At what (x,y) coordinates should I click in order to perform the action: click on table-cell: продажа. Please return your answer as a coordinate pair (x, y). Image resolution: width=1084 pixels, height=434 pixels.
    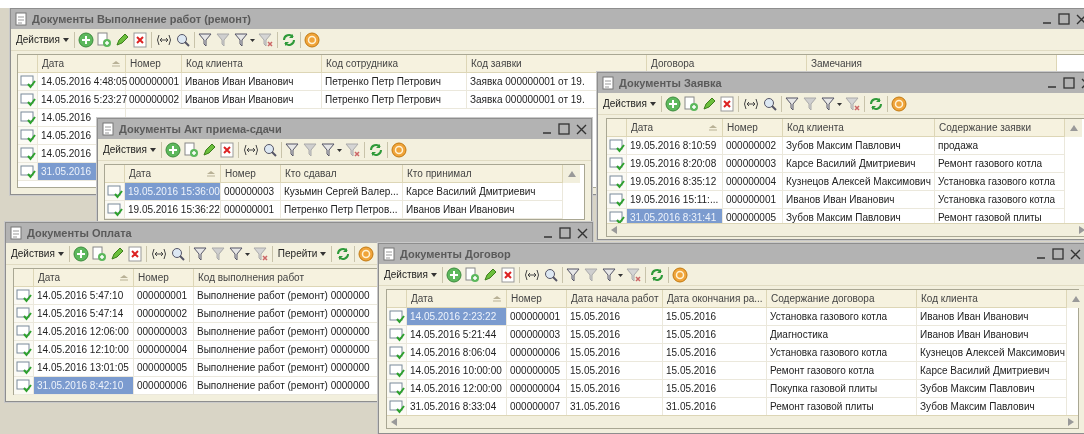
    Looking at the image, I should click on (958, 145).